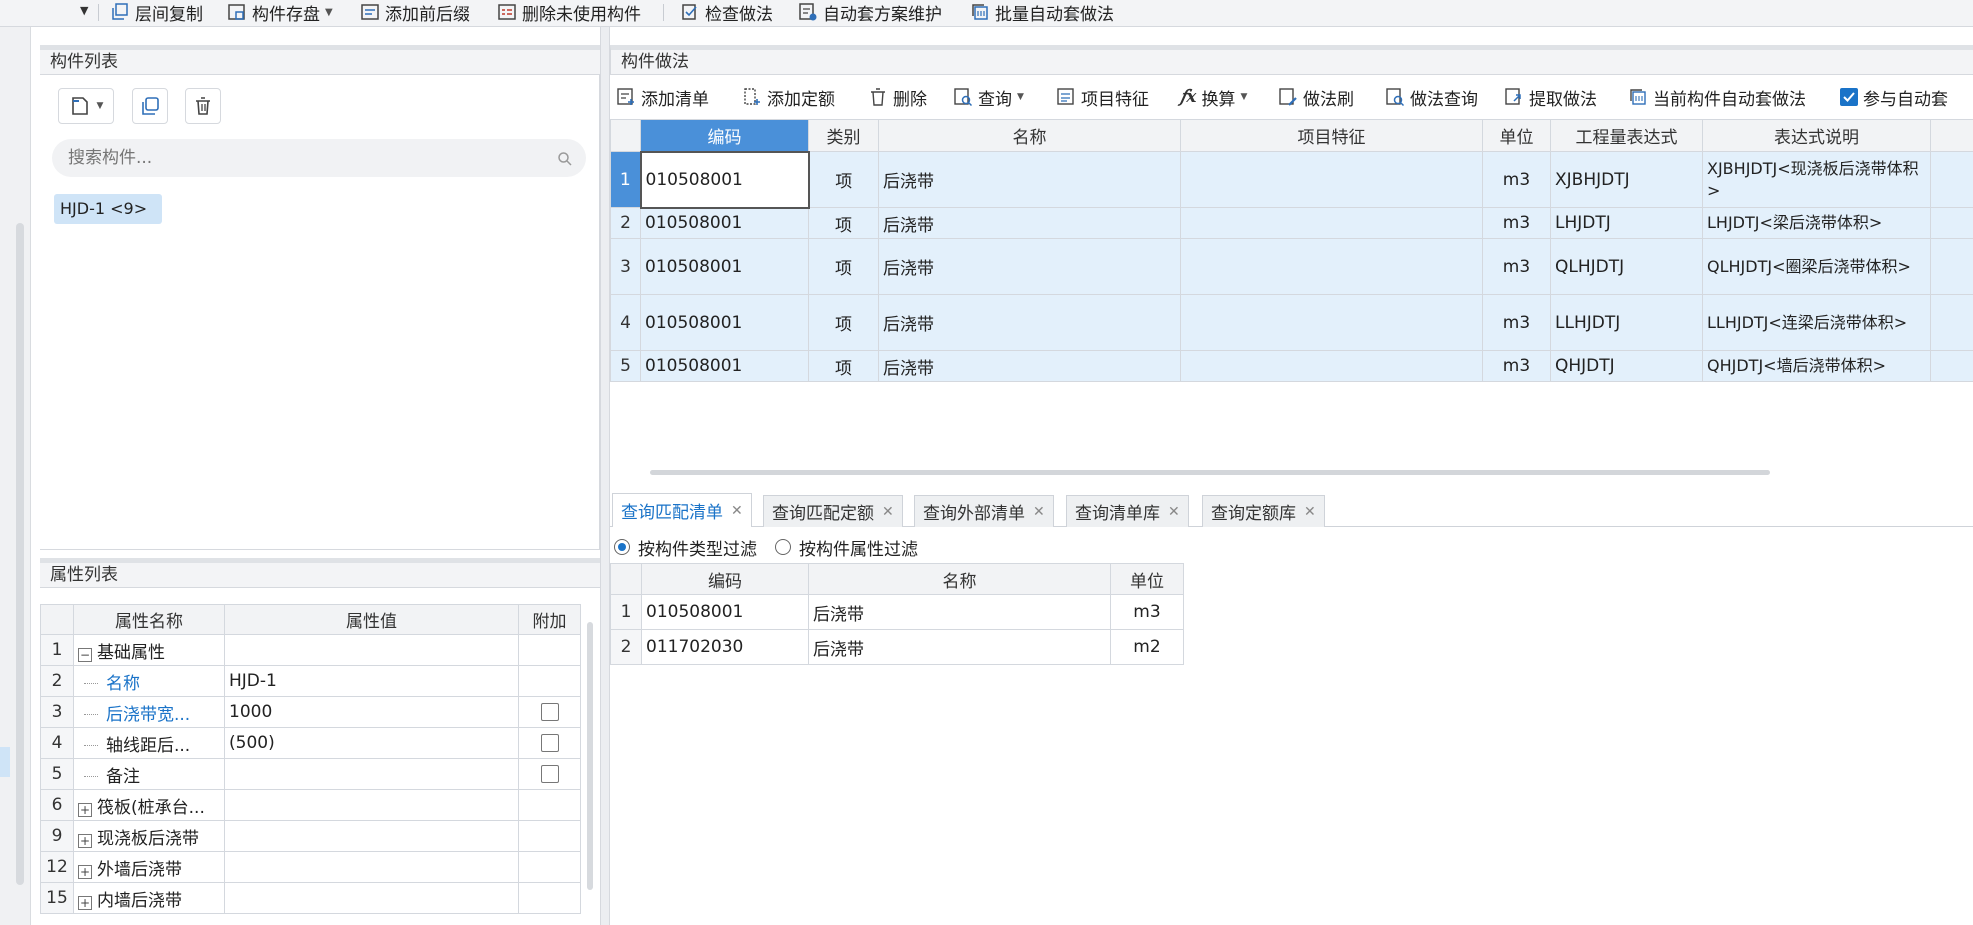 This screenshot has width=1973, height=925. Describe the element at coordinates (1816, 366) in the screenshot. I see `desc-cell: QHJDTJ<墙后浇带体积>` at that location.